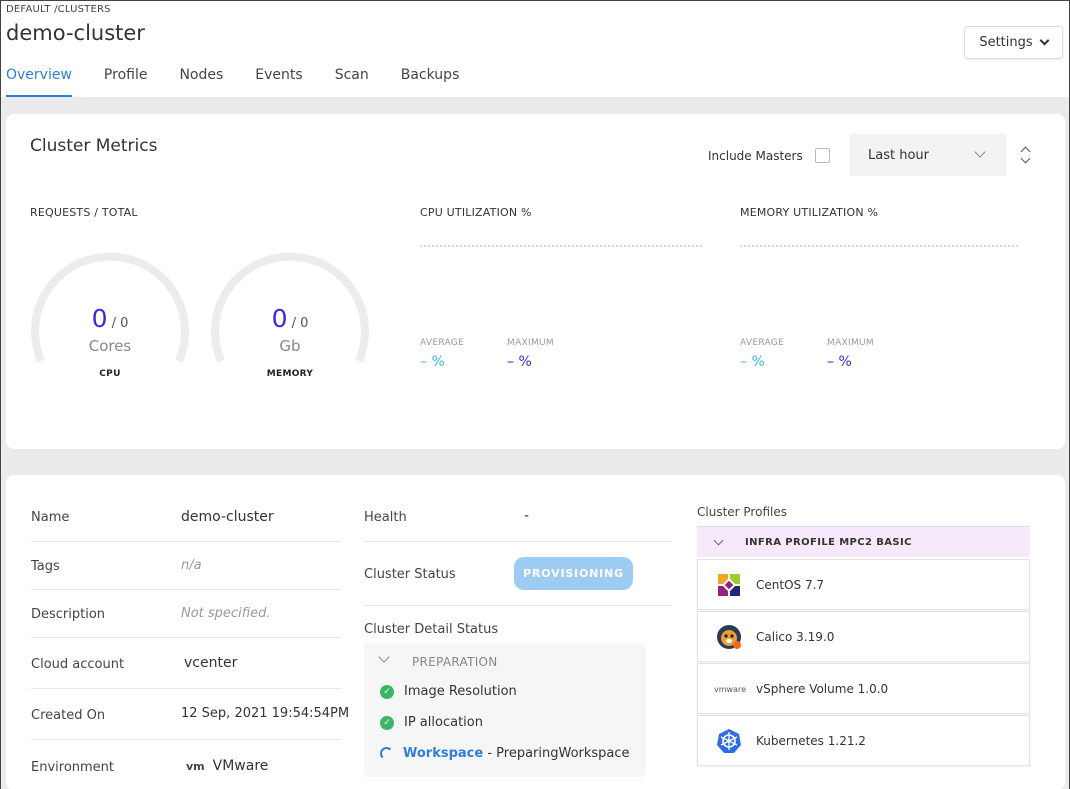 Image resolution: width=1070 pixels, height=789 pixels. What do you see at coordinates (811, 740) in the screenshot?
I see `layer-label: Kubernetes 1.21.2` at bounding box center [811, 740].